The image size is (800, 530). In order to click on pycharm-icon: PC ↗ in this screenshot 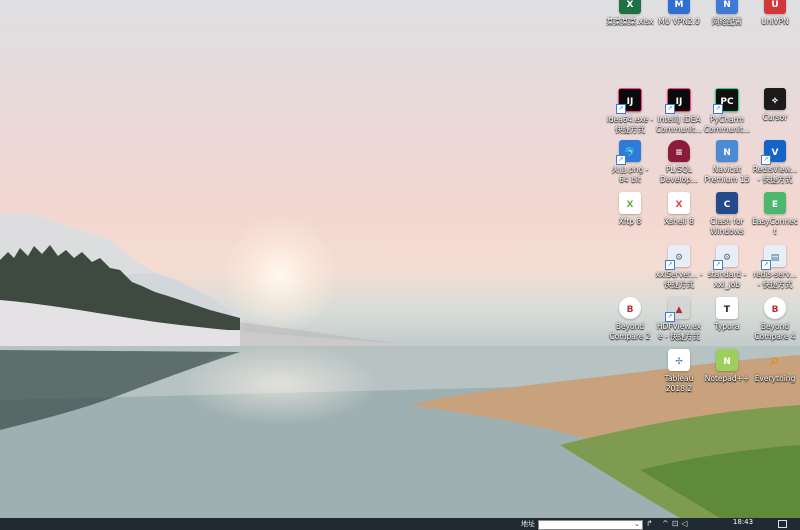, I will do `click(726, 101)`.